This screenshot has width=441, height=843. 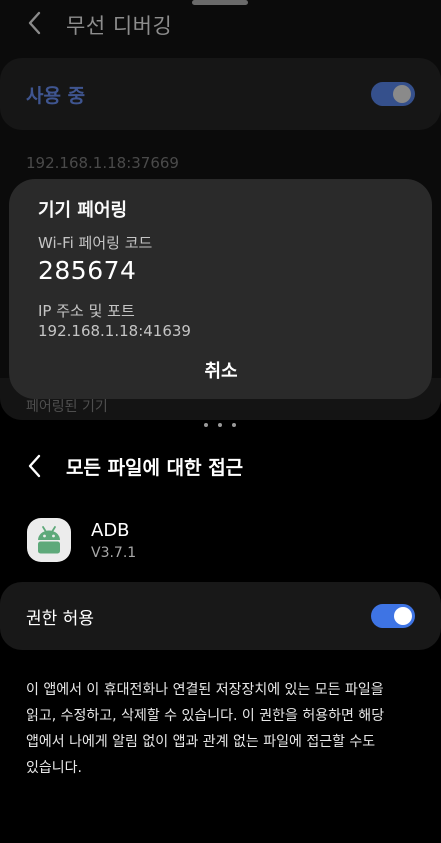 What do you see at coordinates (95, 243) in the screenshot?
I see `pairing-code-label: Wi-Fi 페어링 코드` at bounding box center [95, 243].